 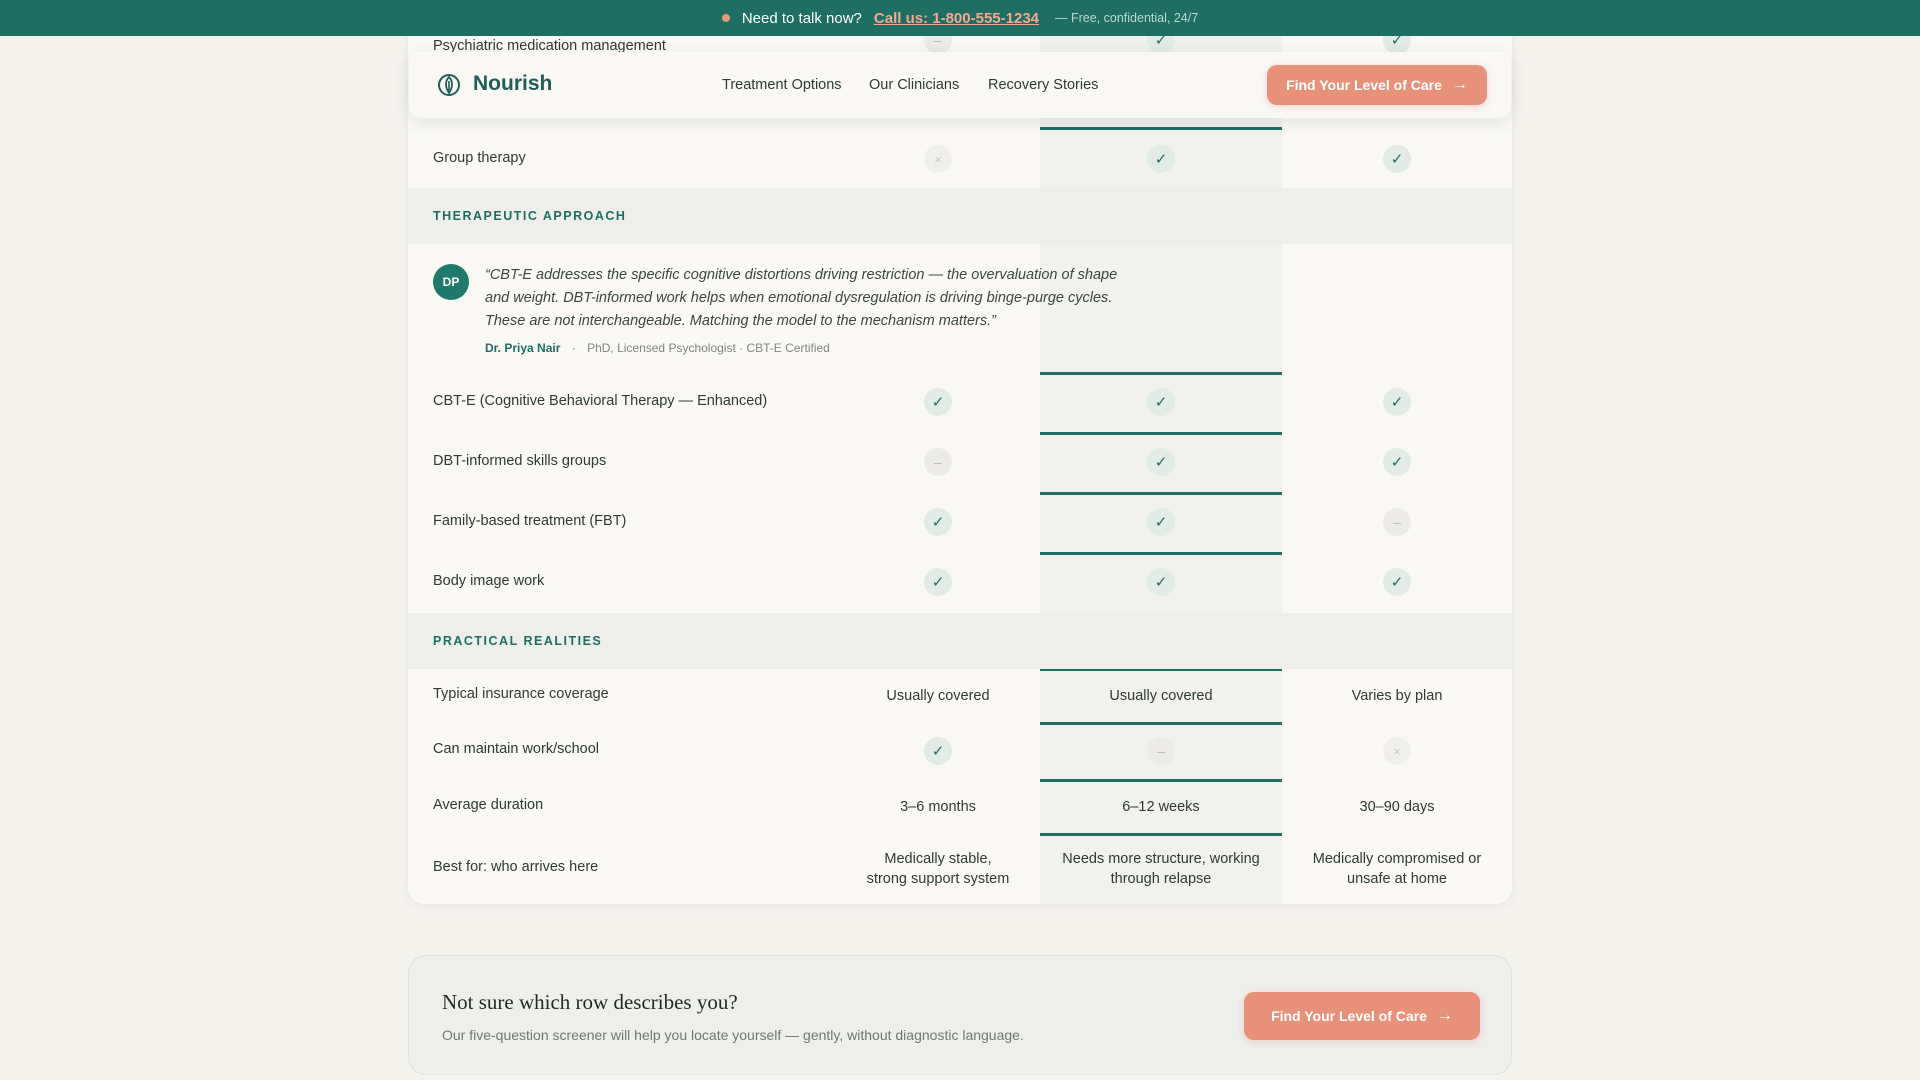 I want to click on status-dot-icon, so click(x=725, y=18).